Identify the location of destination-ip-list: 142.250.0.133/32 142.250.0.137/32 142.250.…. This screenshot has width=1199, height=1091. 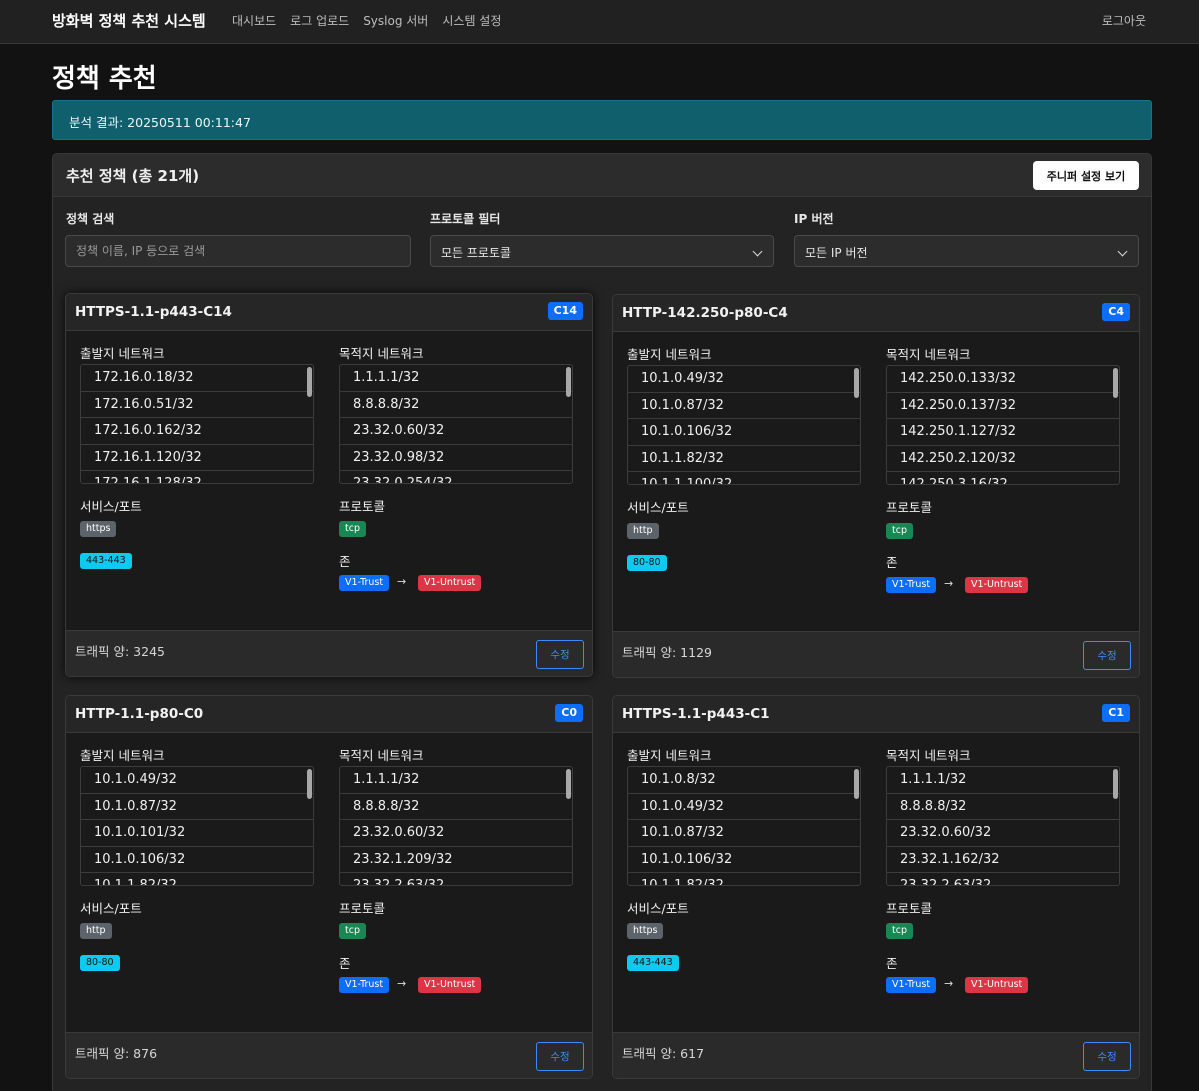
(1003, 425).